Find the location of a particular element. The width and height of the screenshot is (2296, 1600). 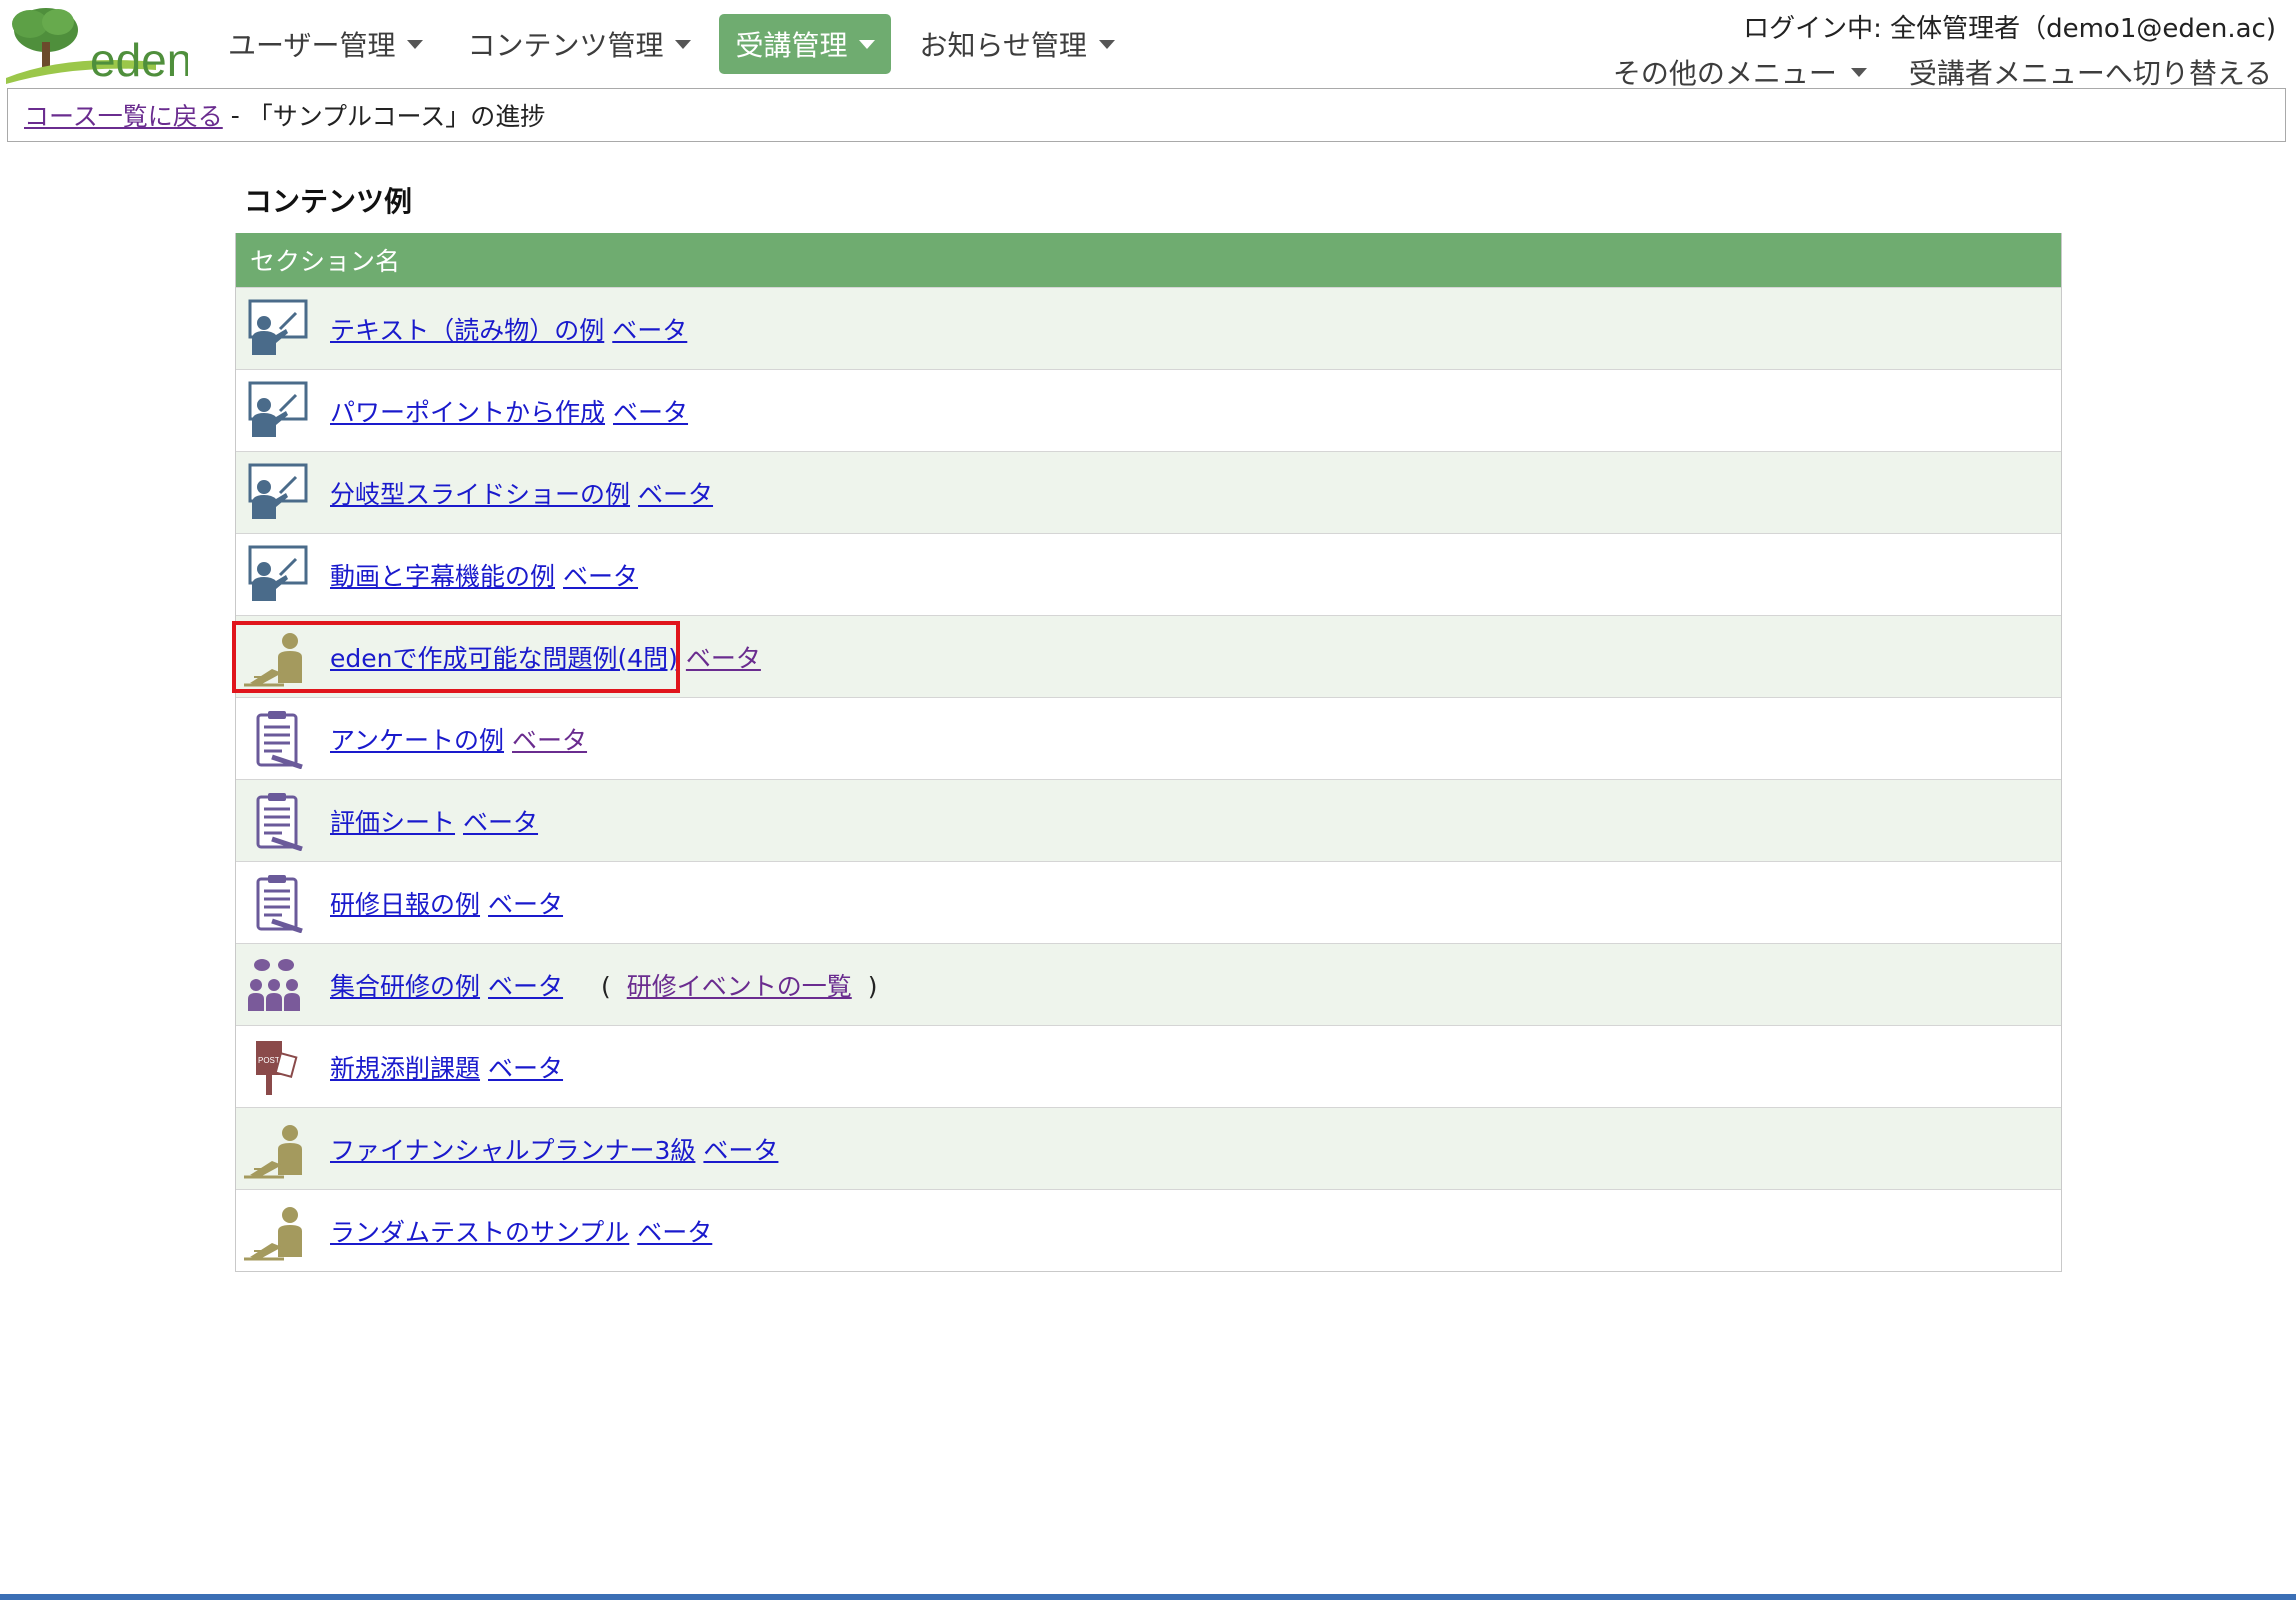

section-title-link: 分岐型スライドショーの例 is located at coordinates (480, 493).